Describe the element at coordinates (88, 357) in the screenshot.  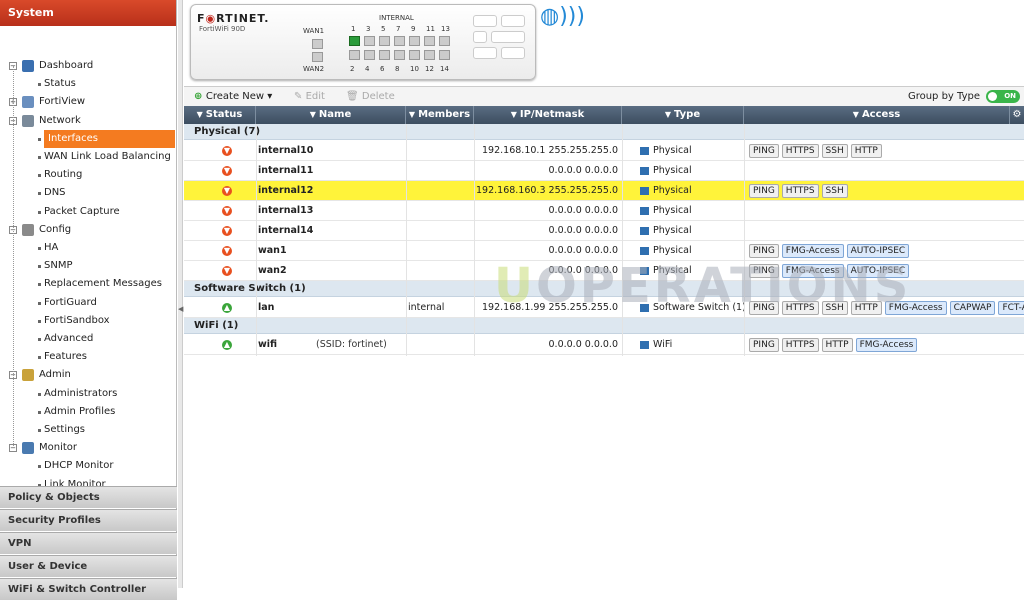
I see `sidebar-item-features: Features` at that location.